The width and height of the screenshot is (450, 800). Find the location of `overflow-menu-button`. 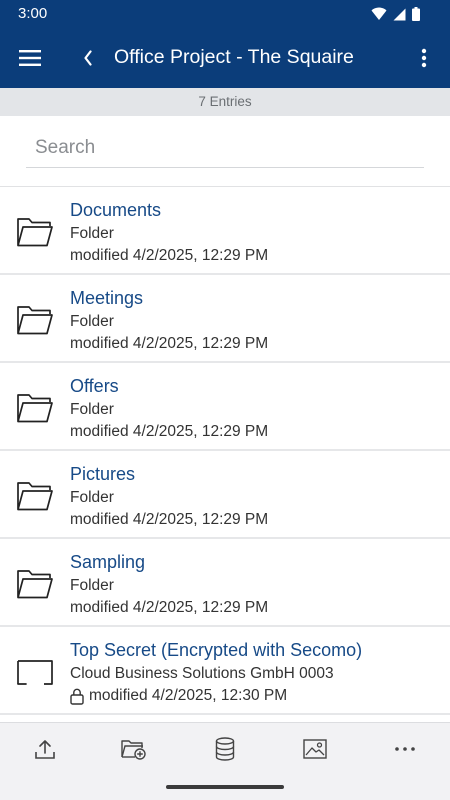

overflow-menu-button is located at coordinates (424, 58).